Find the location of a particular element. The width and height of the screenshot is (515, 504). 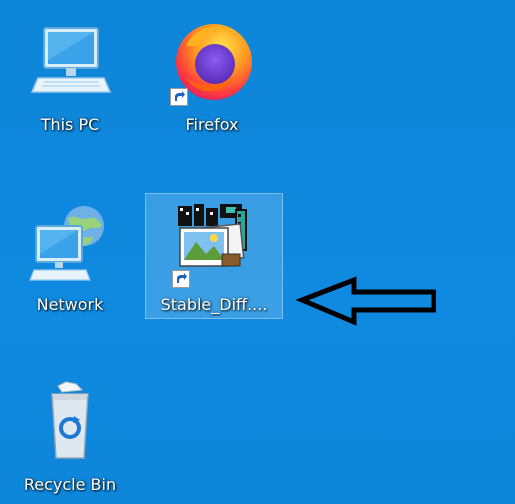

left-arrow-icon is located at coordinates (366, 303).